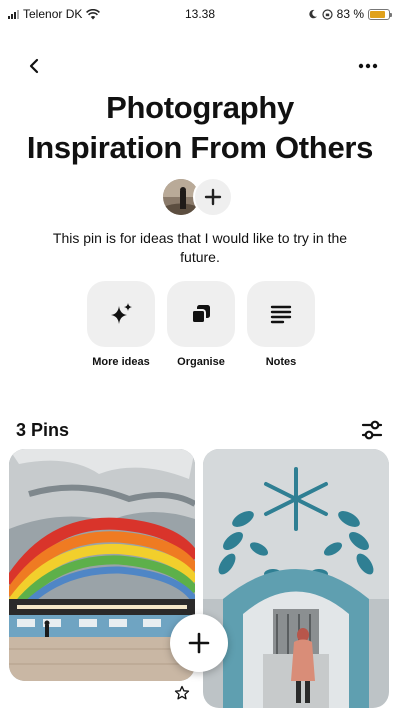 This screenshot has height=708, width=400. I want to click on moon-icon, so click(312, 14).